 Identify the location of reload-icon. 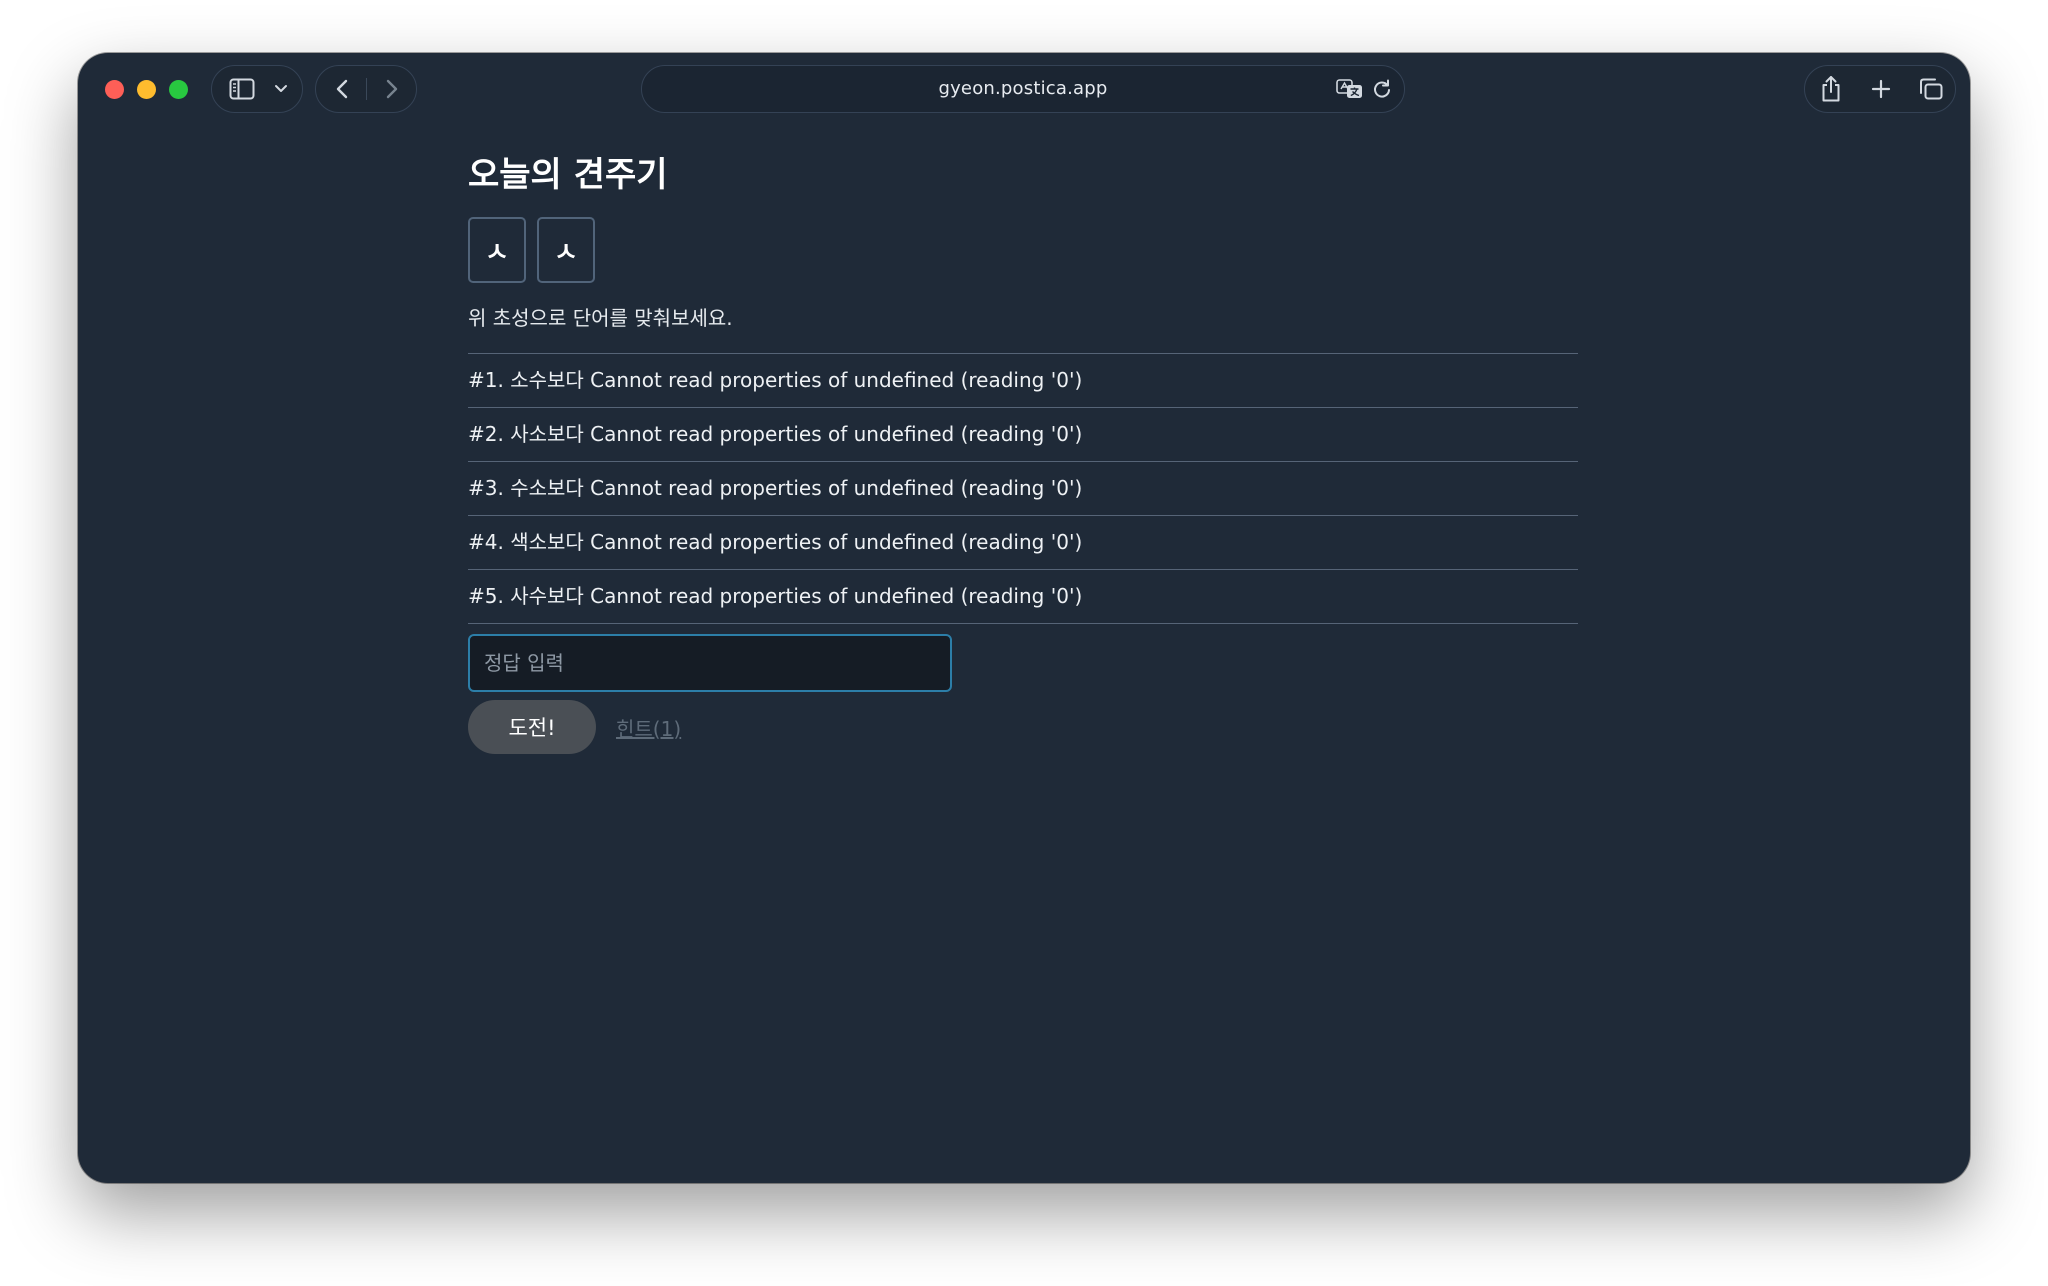
(1382, 91).